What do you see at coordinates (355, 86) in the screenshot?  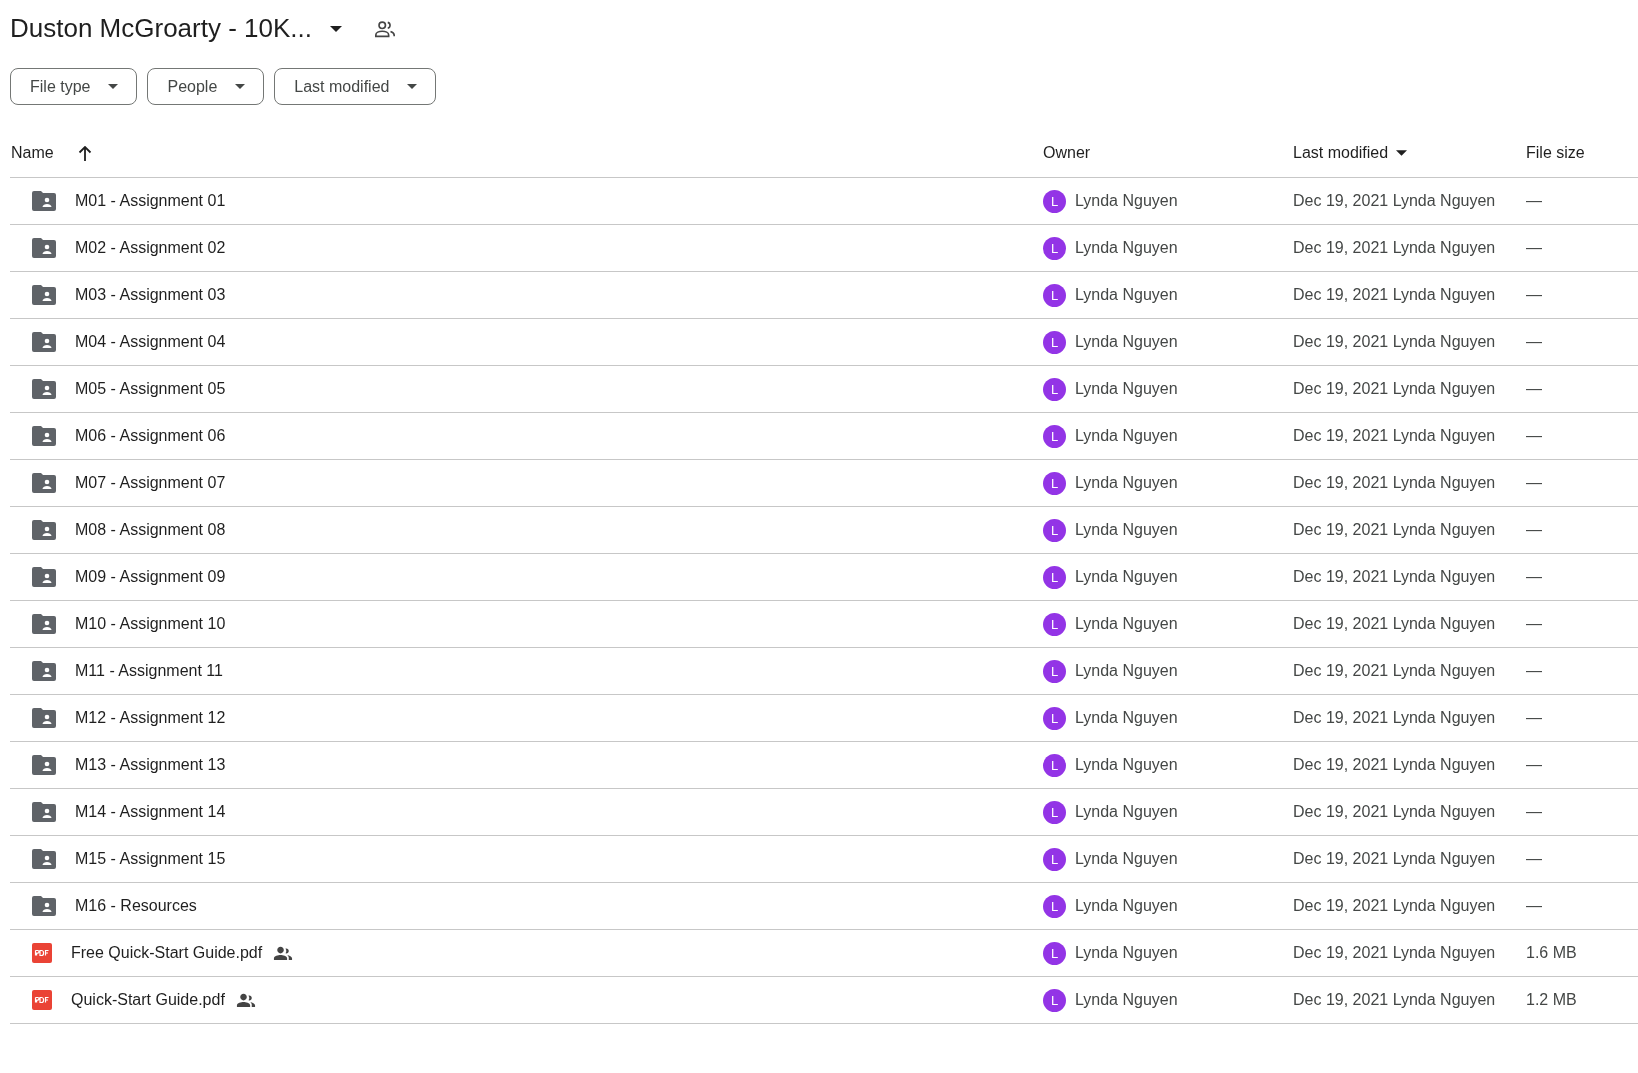 I see `filter-chip: Last modified` at bounding box center [355, 86].